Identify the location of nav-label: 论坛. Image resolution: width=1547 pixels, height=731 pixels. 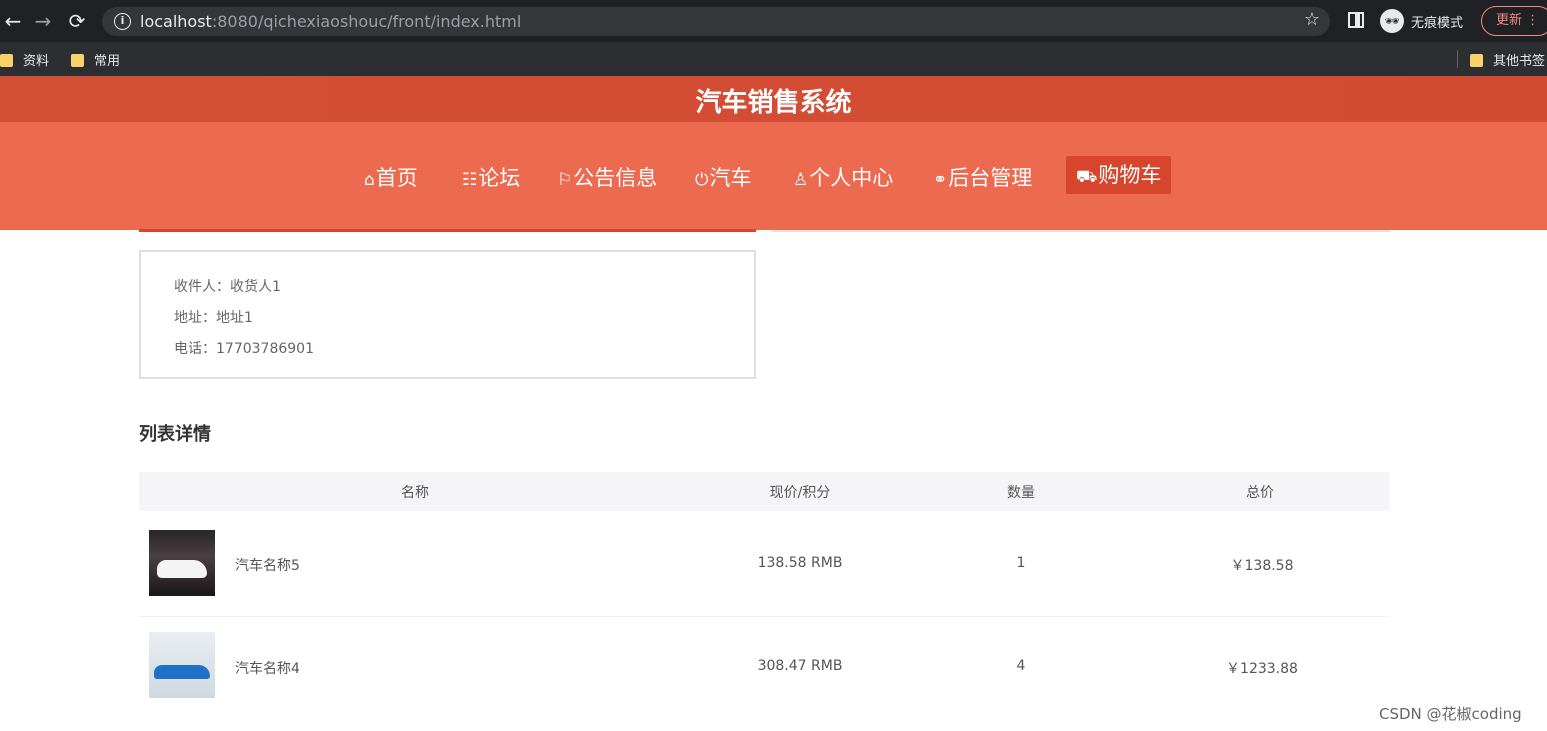
(499, 178).